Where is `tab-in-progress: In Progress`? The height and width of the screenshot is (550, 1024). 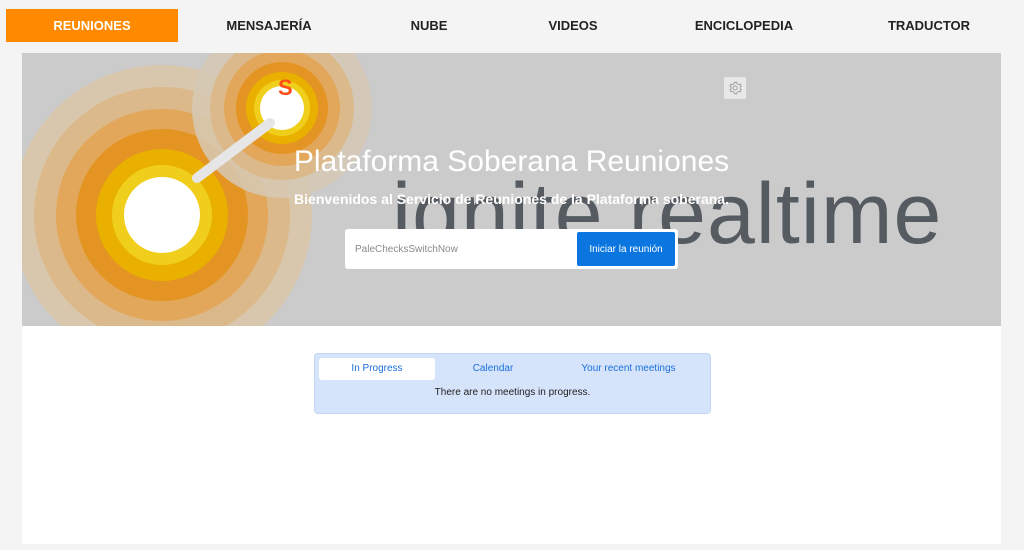
tab-in-progress: In Progress is located at coordinates (377, 369).